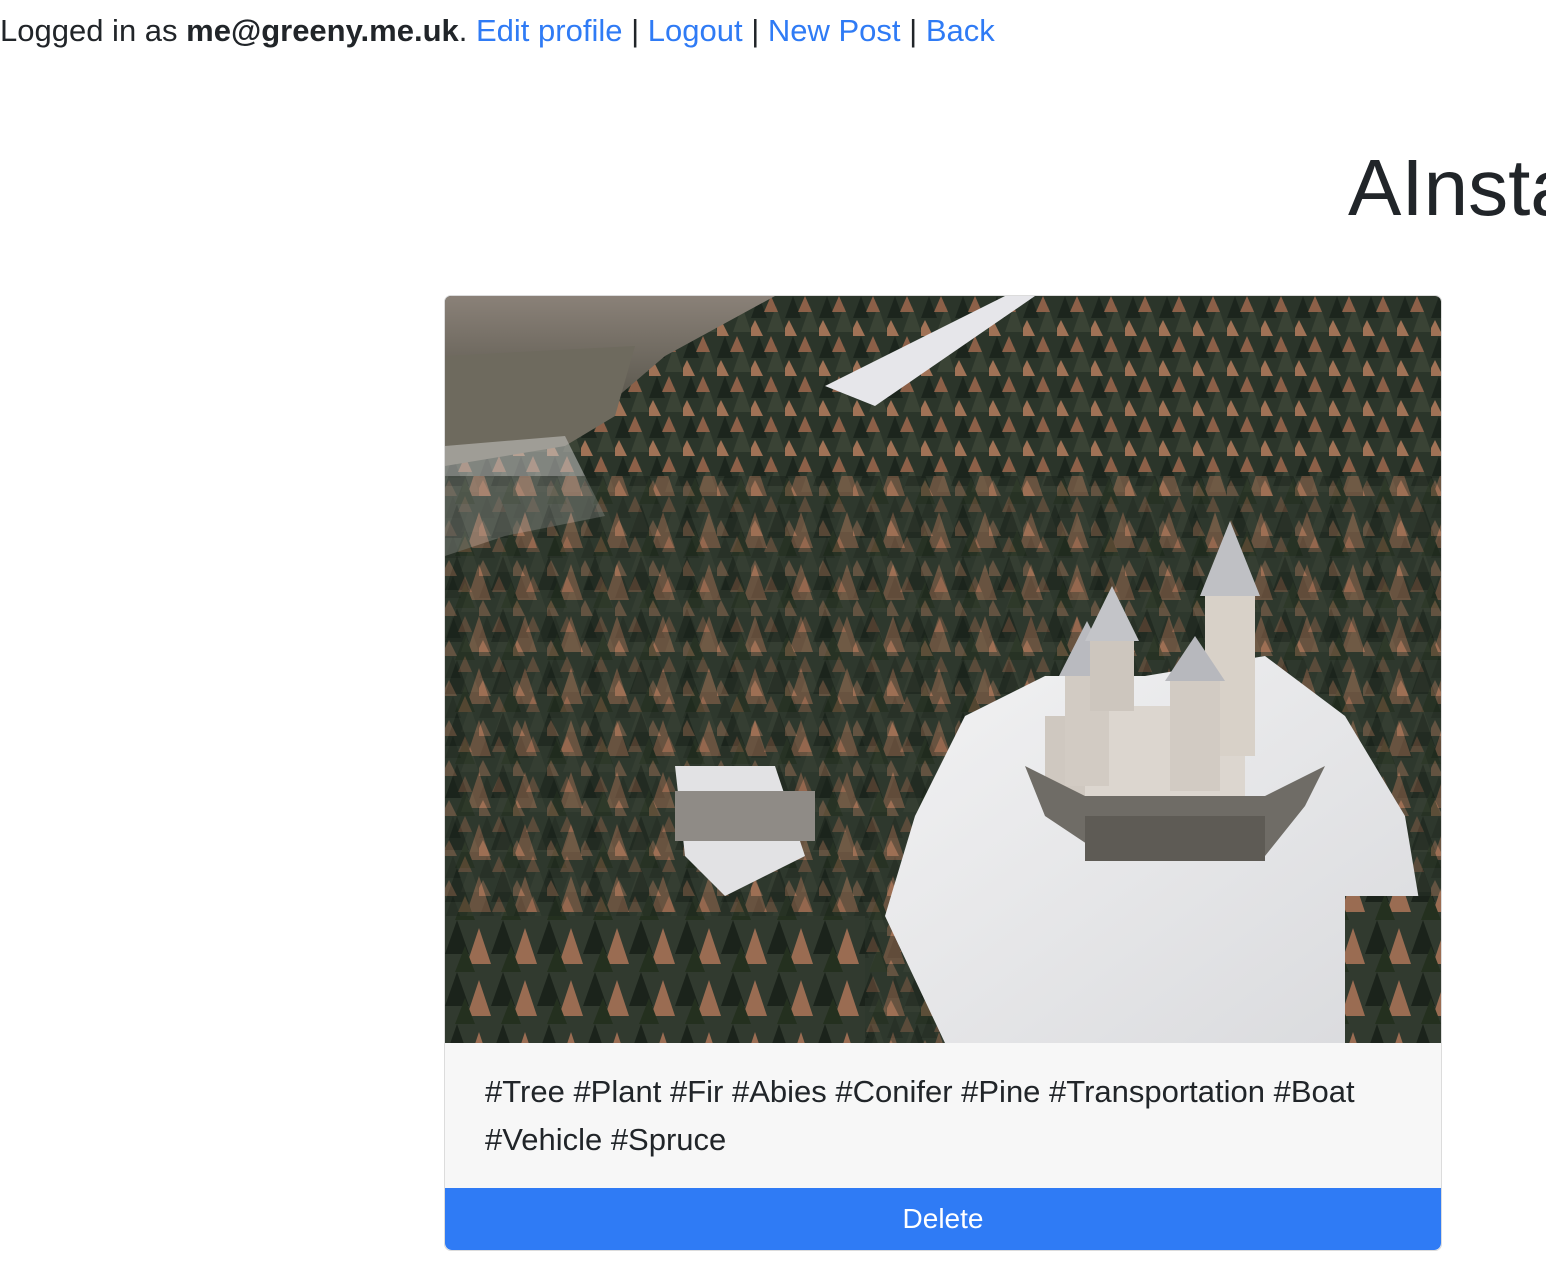 The image size is (1546, 1276). Describe the element at coordinates (322, 30) in the screenshot. I see `user-email: me@greeny.me.uk` at that location.